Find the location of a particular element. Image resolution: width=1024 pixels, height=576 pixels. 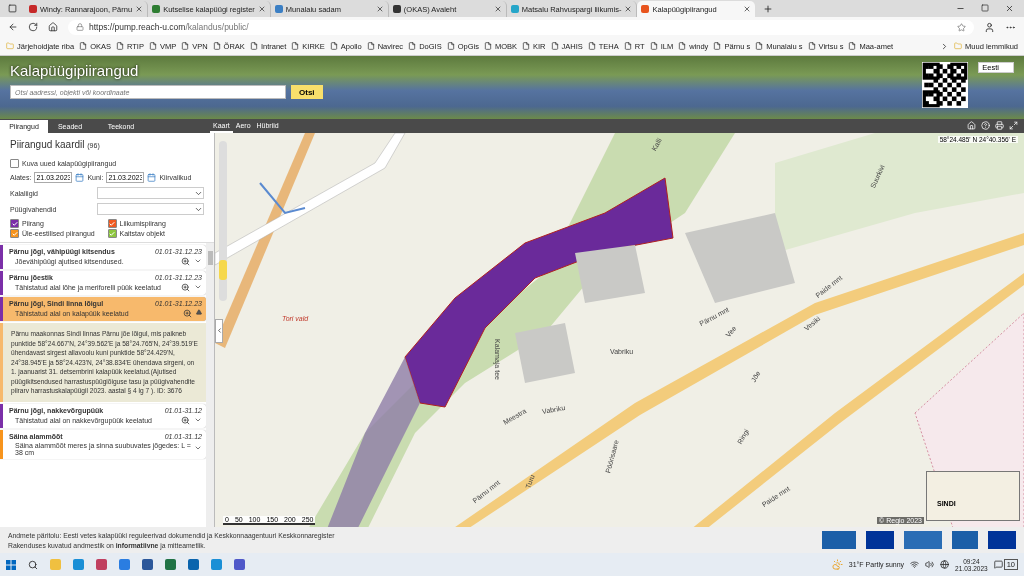

back-icon is located at coordinates (13, 27).